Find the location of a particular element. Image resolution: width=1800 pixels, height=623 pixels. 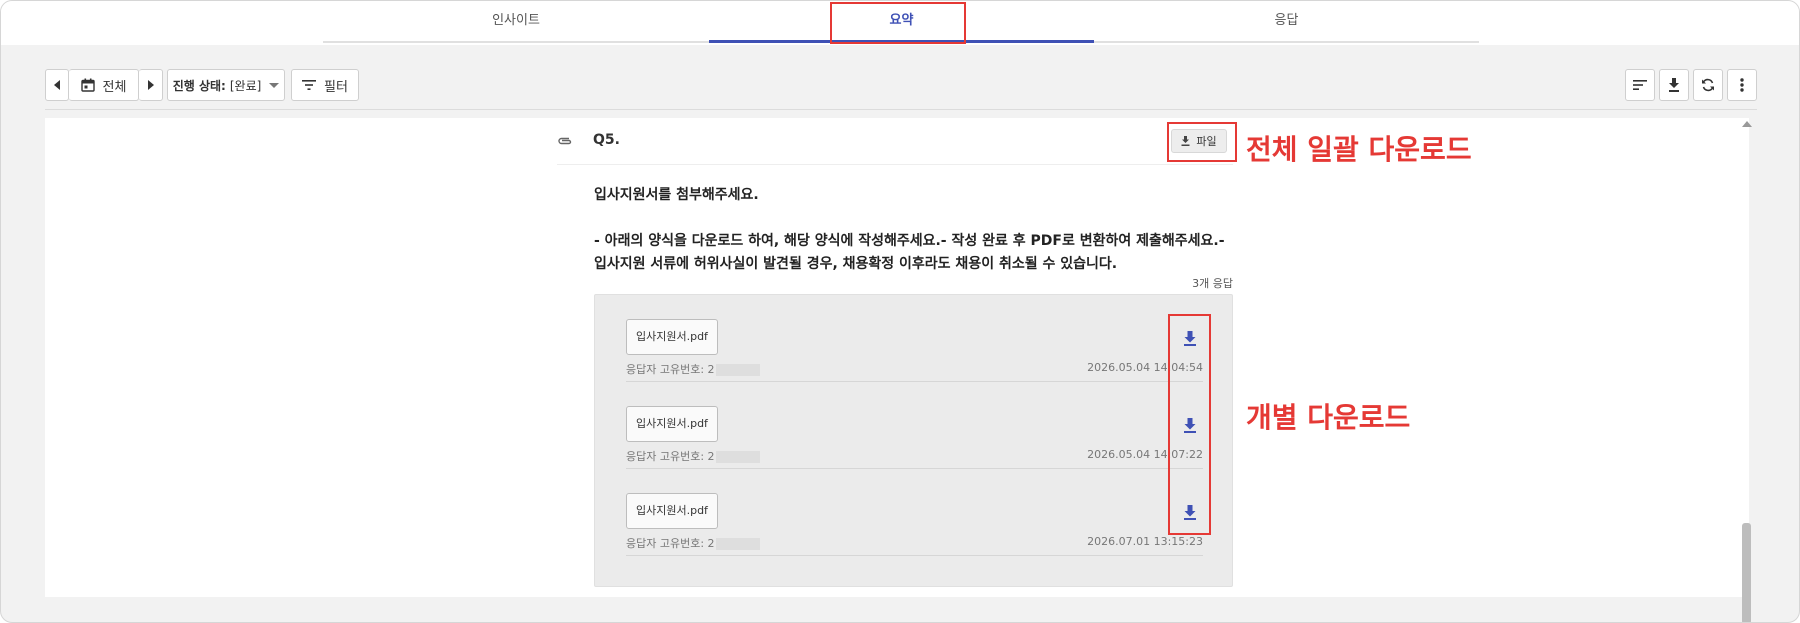

question-number: Q5. is located at coordinates (606, 140).